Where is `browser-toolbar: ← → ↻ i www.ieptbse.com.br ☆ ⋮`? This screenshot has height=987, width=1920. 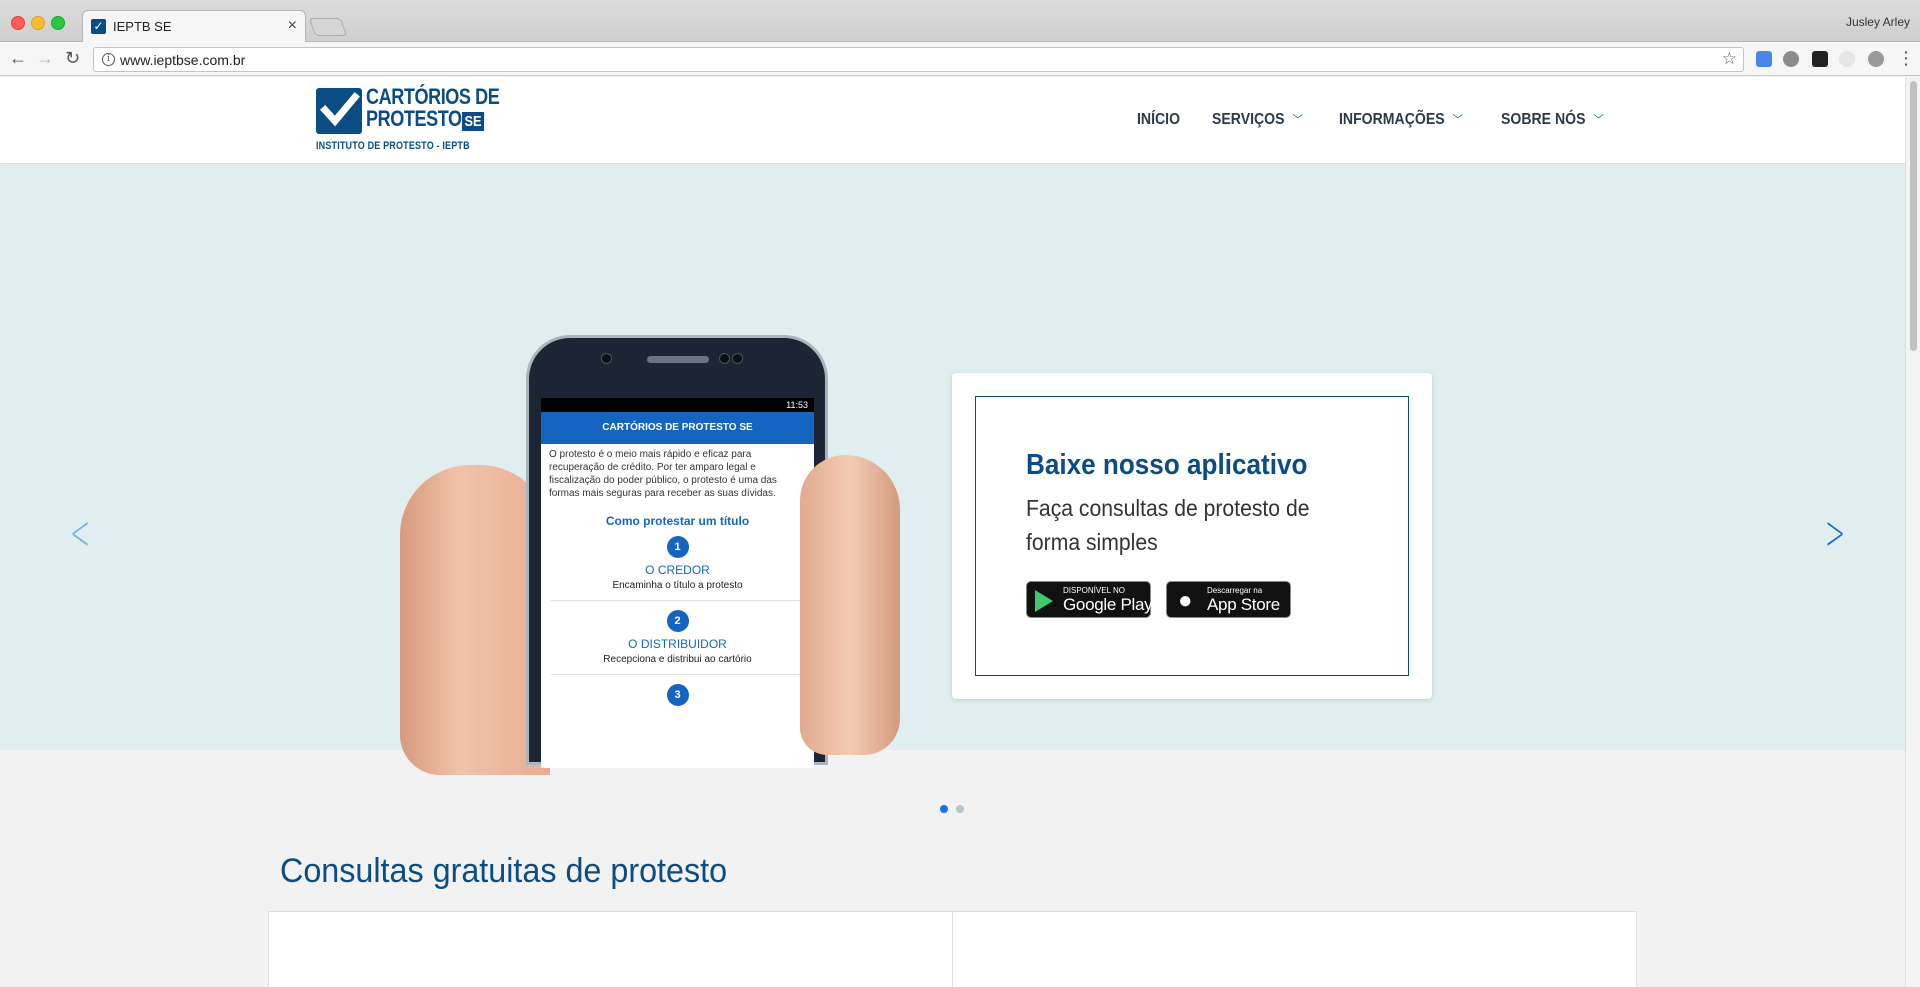
browser-toolbar: ← → ↻ i www.ieptbse.com.br ☆ ⋮ is located at coordinates (960, 59).